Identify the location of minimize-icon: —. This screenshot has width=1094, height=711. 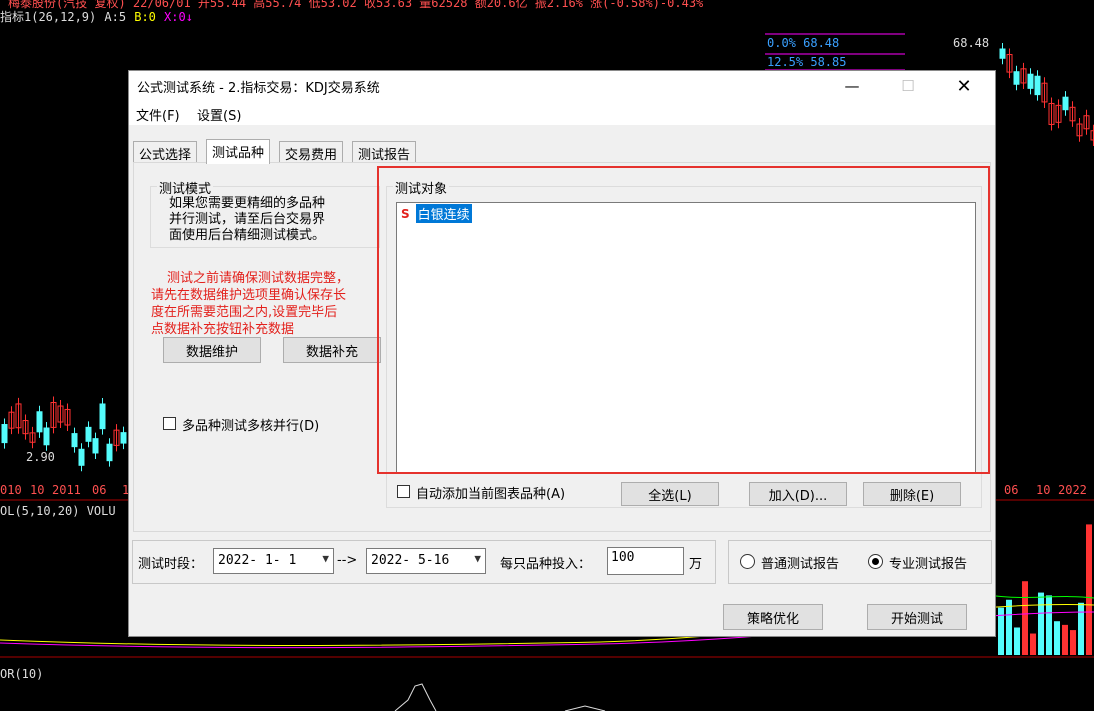
(852, 86).